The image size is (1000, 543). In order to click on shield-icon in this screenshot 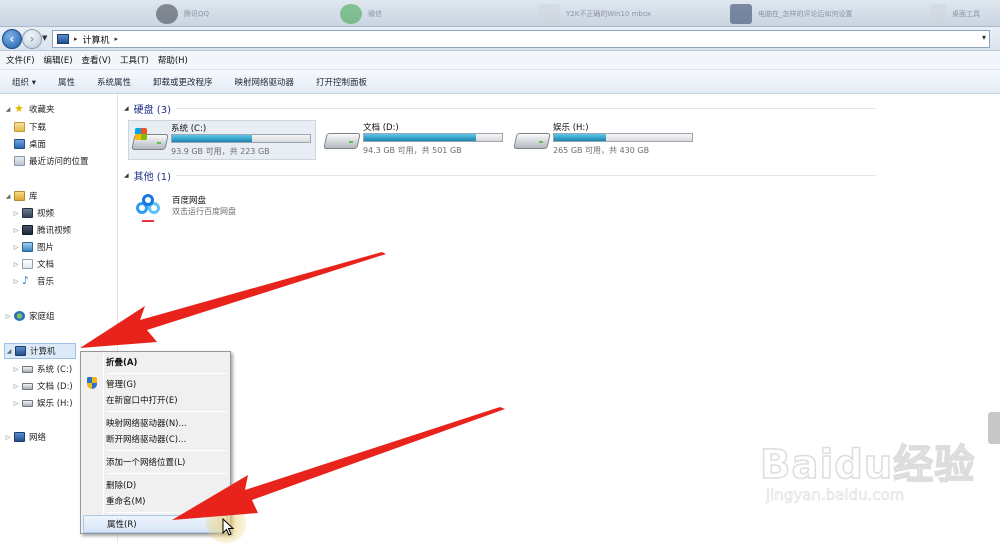, I will do `click(92, 383)`.